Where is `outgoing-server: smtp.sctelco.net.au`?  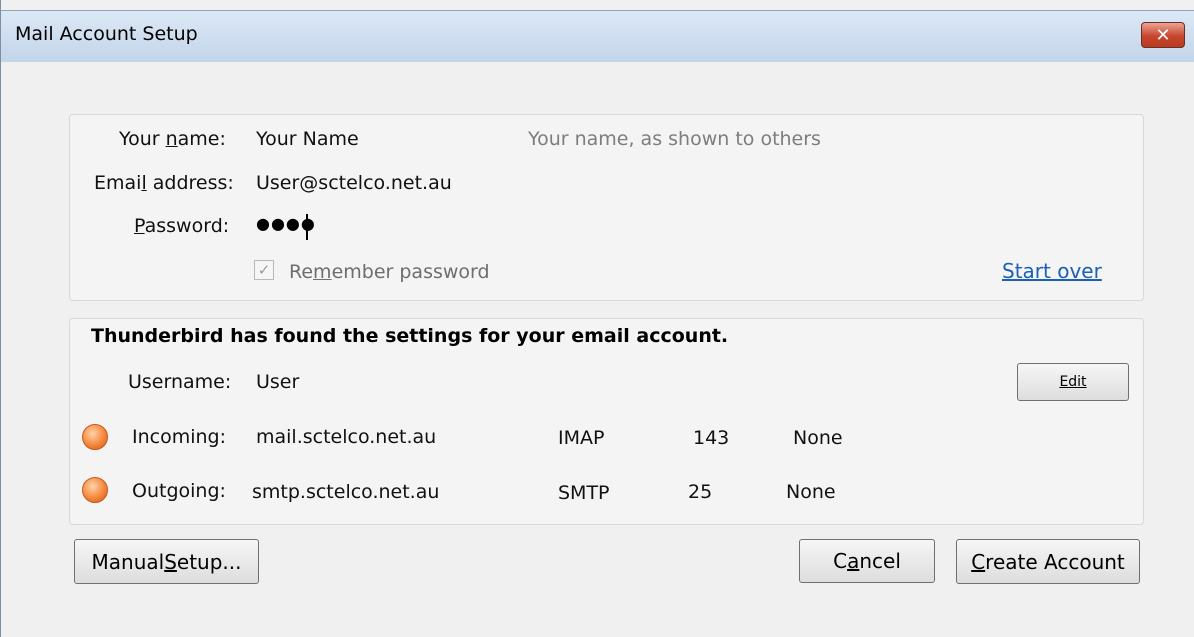 outgoing-server: smtp.sctelco.net.au is located at coordinates (346, 492).